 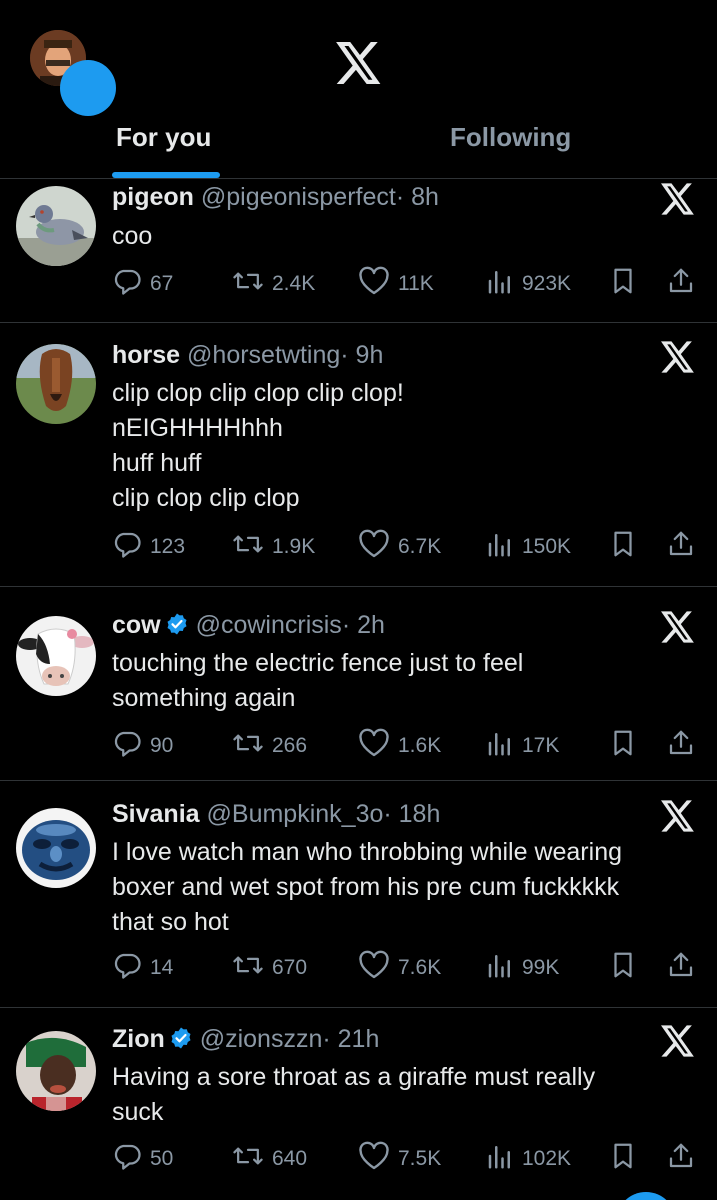 I want to click on views-button: 150K, so click(x=528, y=547).